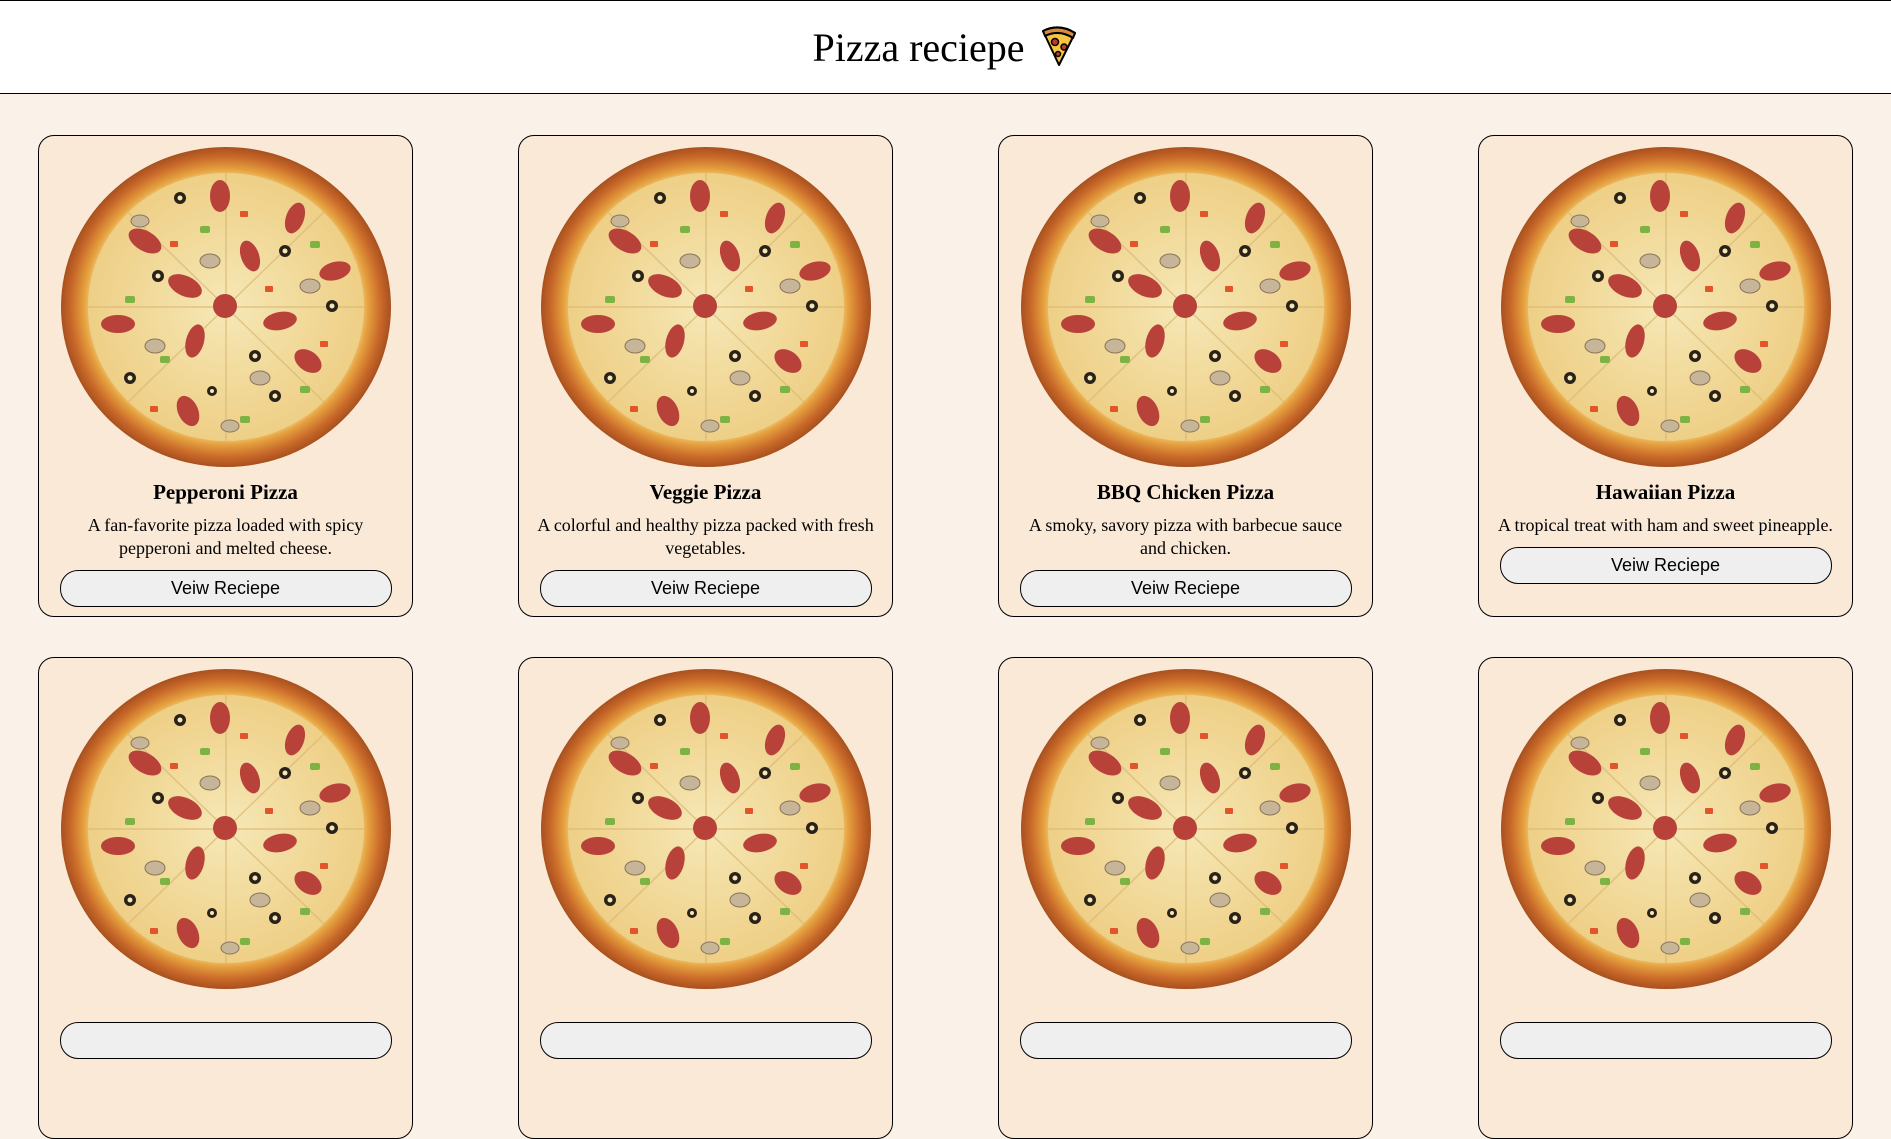 This screenshot has height=1139, width=1891. What do you see at coordinates (1185, 492) in the screenshot?
I see `pizza-card-title: BBQ Chicken Pizza` at bounding box center [1185, 492].